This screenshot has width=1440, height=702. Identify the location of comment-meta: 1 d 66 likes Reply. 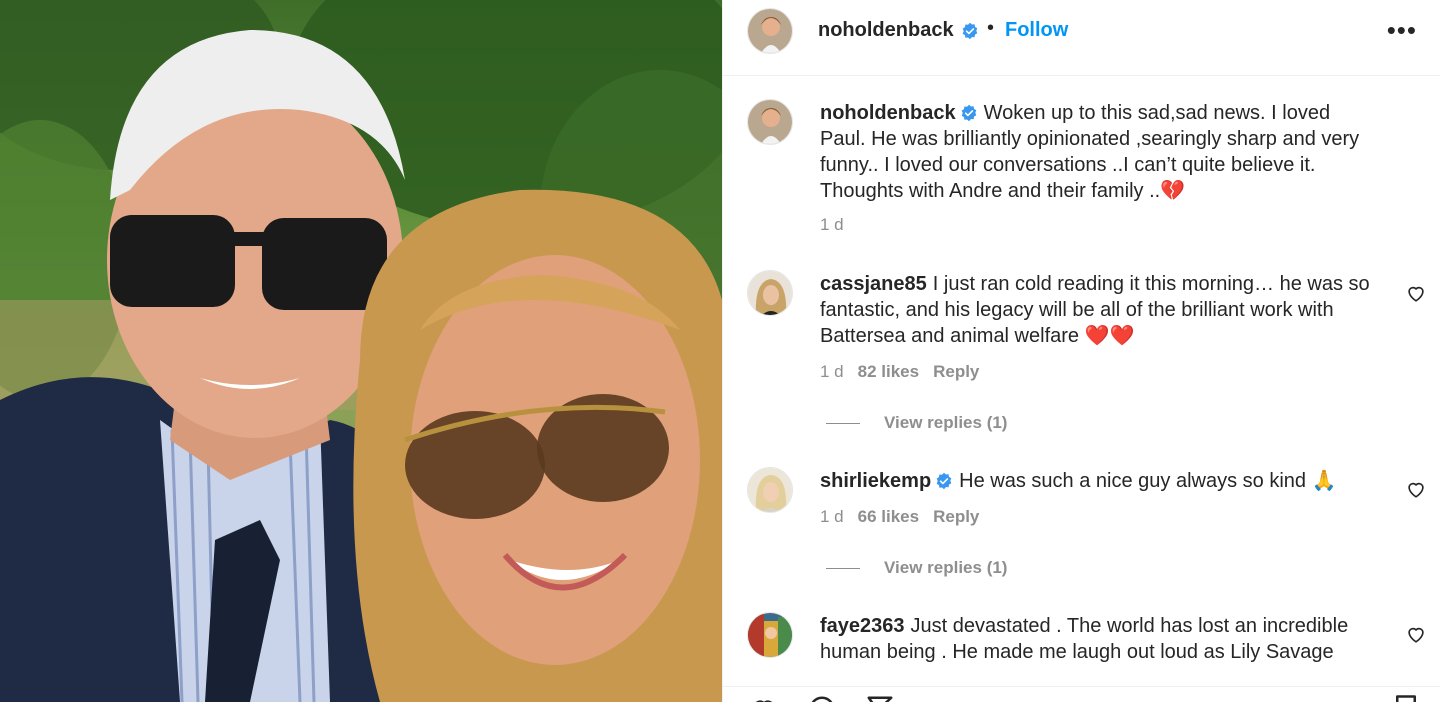
(906, 517).